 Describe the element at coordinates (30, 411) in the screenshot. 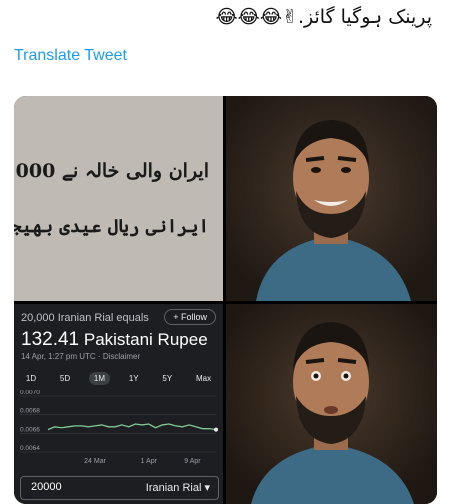

I see `chart-y-tick-label: 0.0068` at that location.